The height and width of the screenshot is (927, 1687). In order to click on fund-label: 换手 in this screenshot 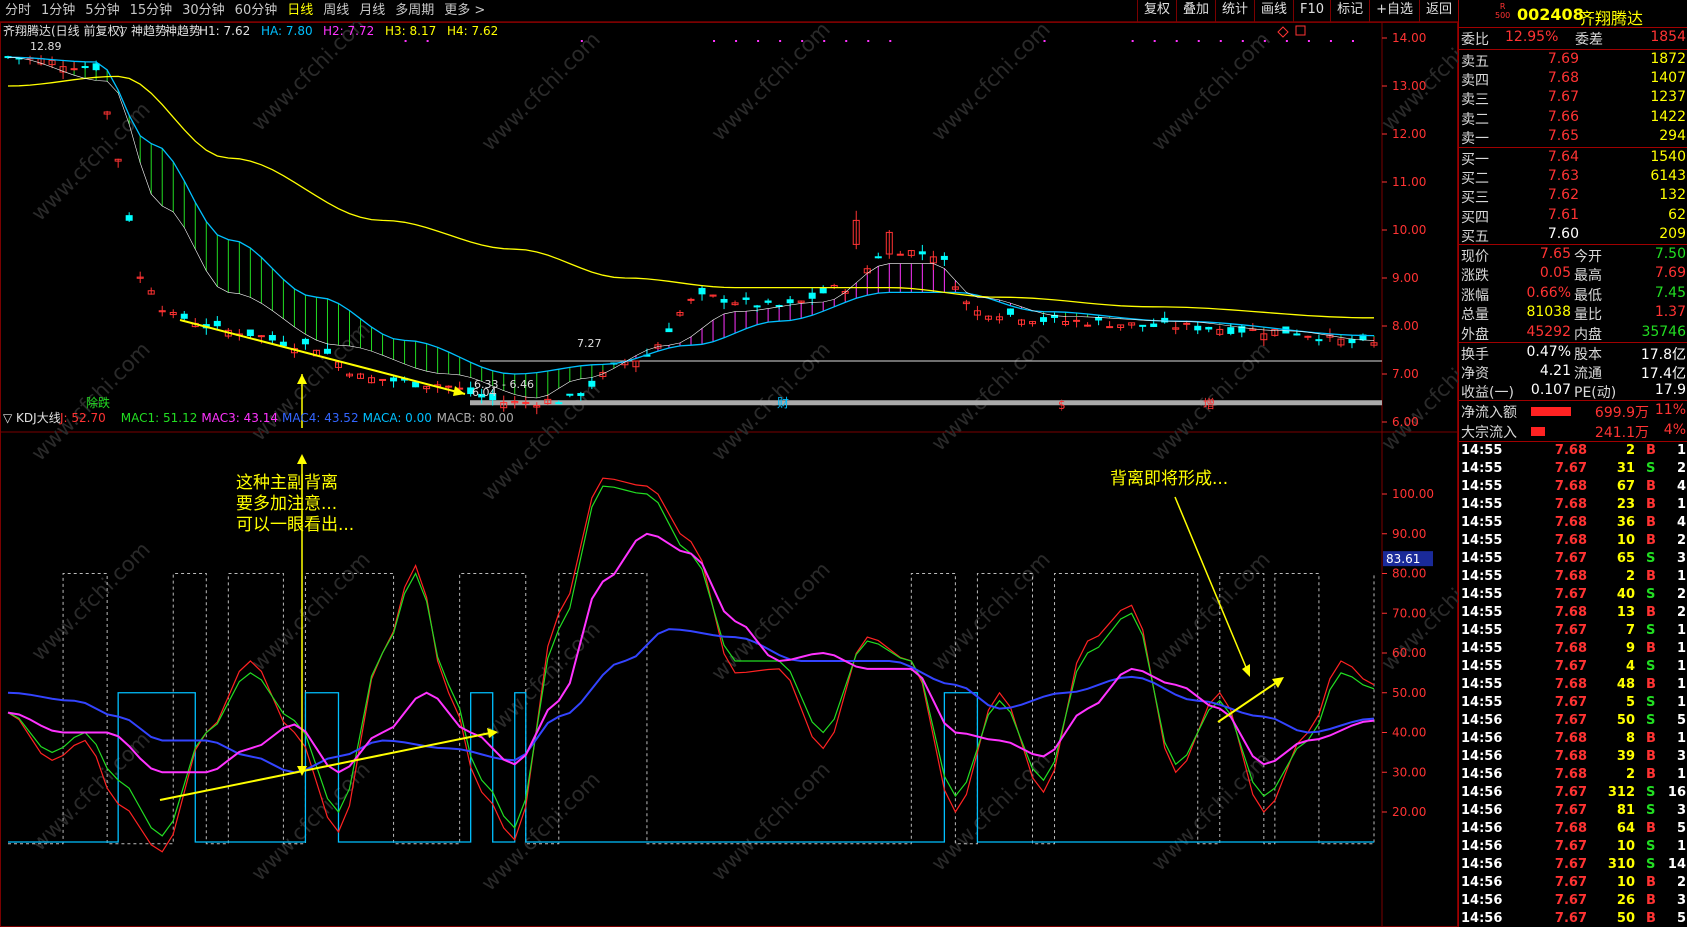, I will do `click(1475, 355)`.